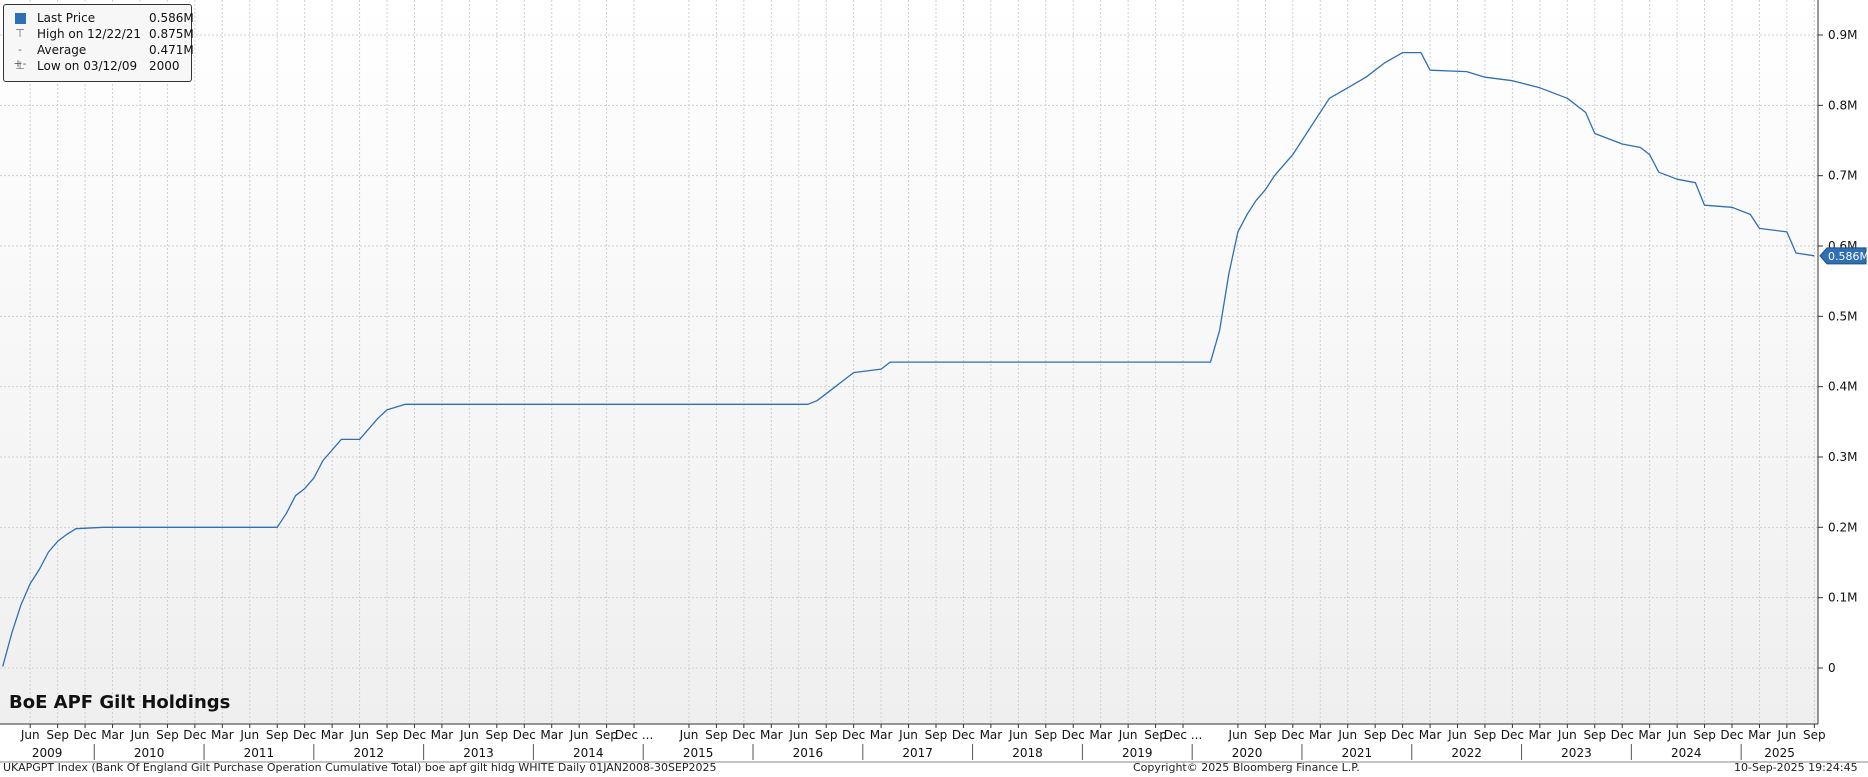  Describe the element at coordinates (1842, 387) in the screenshot. I see `y-tick-label: 0.4M` at that location.